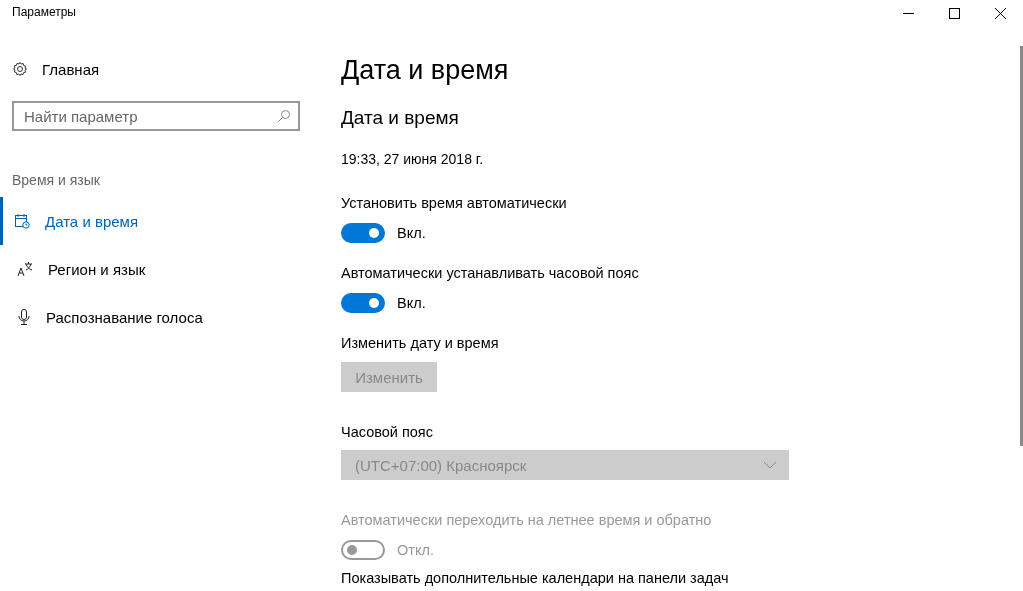  I want to click on scrollbar, so click(1021, 246).